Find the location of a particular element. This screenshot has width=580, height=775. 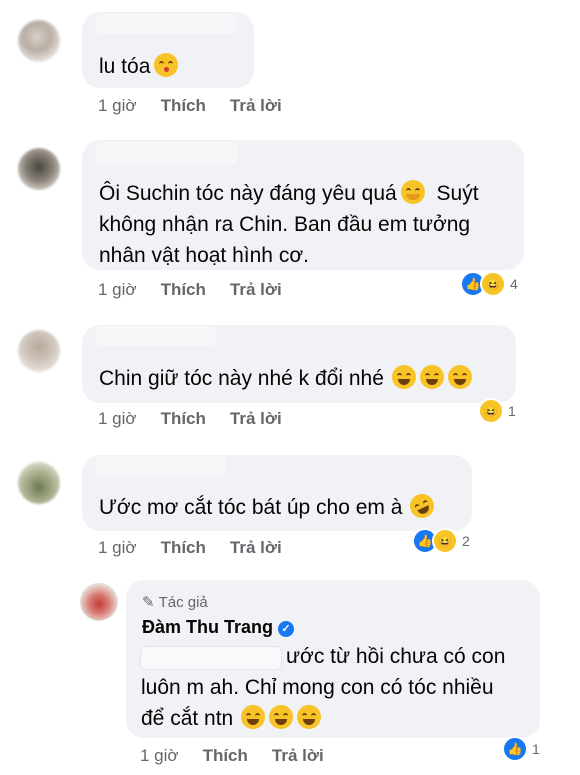

comment-text-line: nhân vật hoạt hình cơ. is located at coordinates (204, 255).